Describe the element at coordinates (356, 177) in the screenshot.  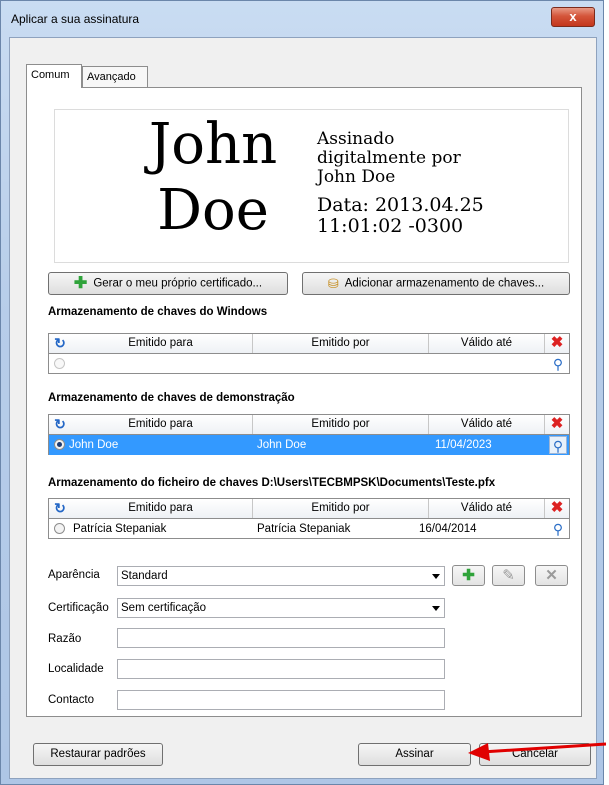
I see `signature-text-line3: John Doe` at that location.